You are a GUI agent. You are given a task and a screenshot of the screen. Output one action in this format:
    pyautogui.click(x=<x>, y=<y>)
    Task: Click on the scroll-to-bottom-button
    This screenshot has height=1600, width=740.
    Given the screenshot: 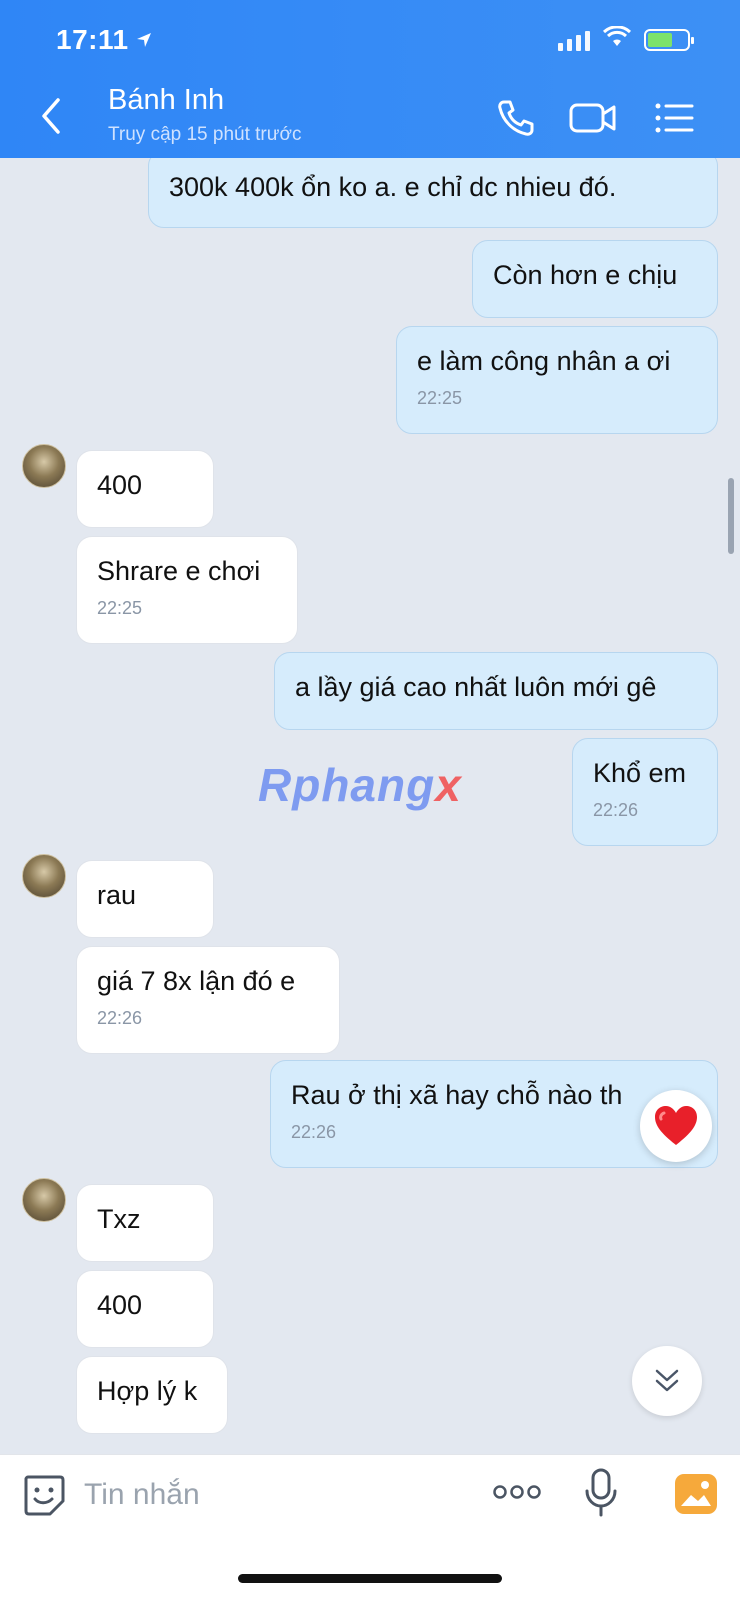 What is the action you would take?
    pyautogui.click(x=667, y=1381)
    